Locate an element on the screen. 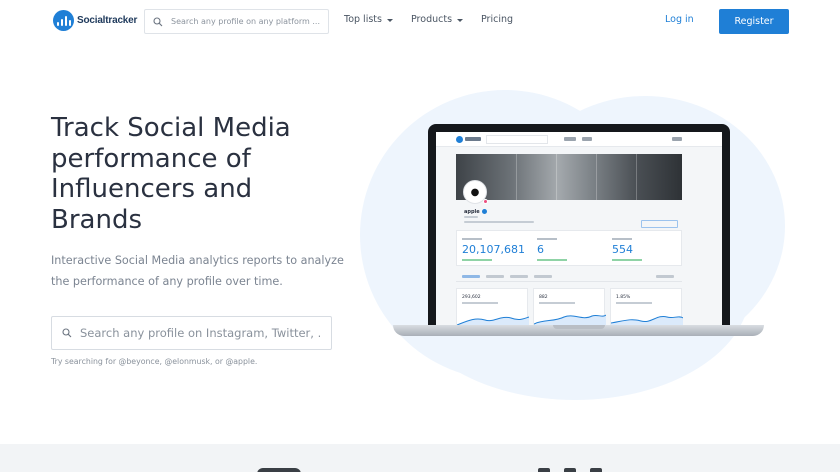 This screenshot has width=840, height=472. preview-logo-icon is located at coordinates (459, 139).